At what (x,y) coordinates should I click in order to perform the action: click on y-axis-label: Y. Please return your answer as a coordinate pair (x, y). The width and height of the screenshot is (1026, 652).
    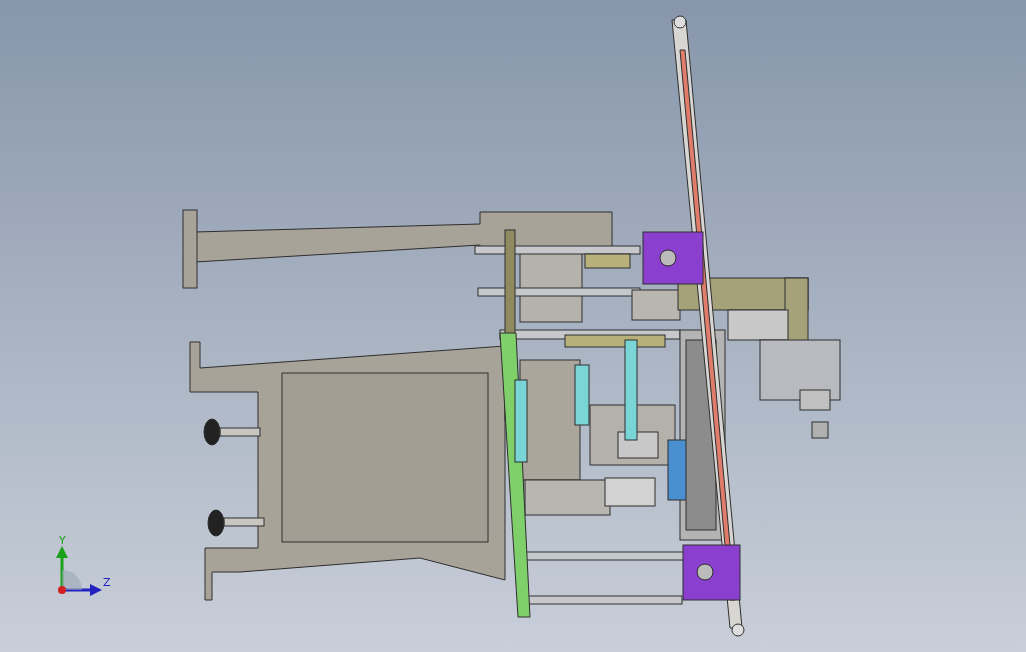
    Looking at the image, I should click on (62, 540).